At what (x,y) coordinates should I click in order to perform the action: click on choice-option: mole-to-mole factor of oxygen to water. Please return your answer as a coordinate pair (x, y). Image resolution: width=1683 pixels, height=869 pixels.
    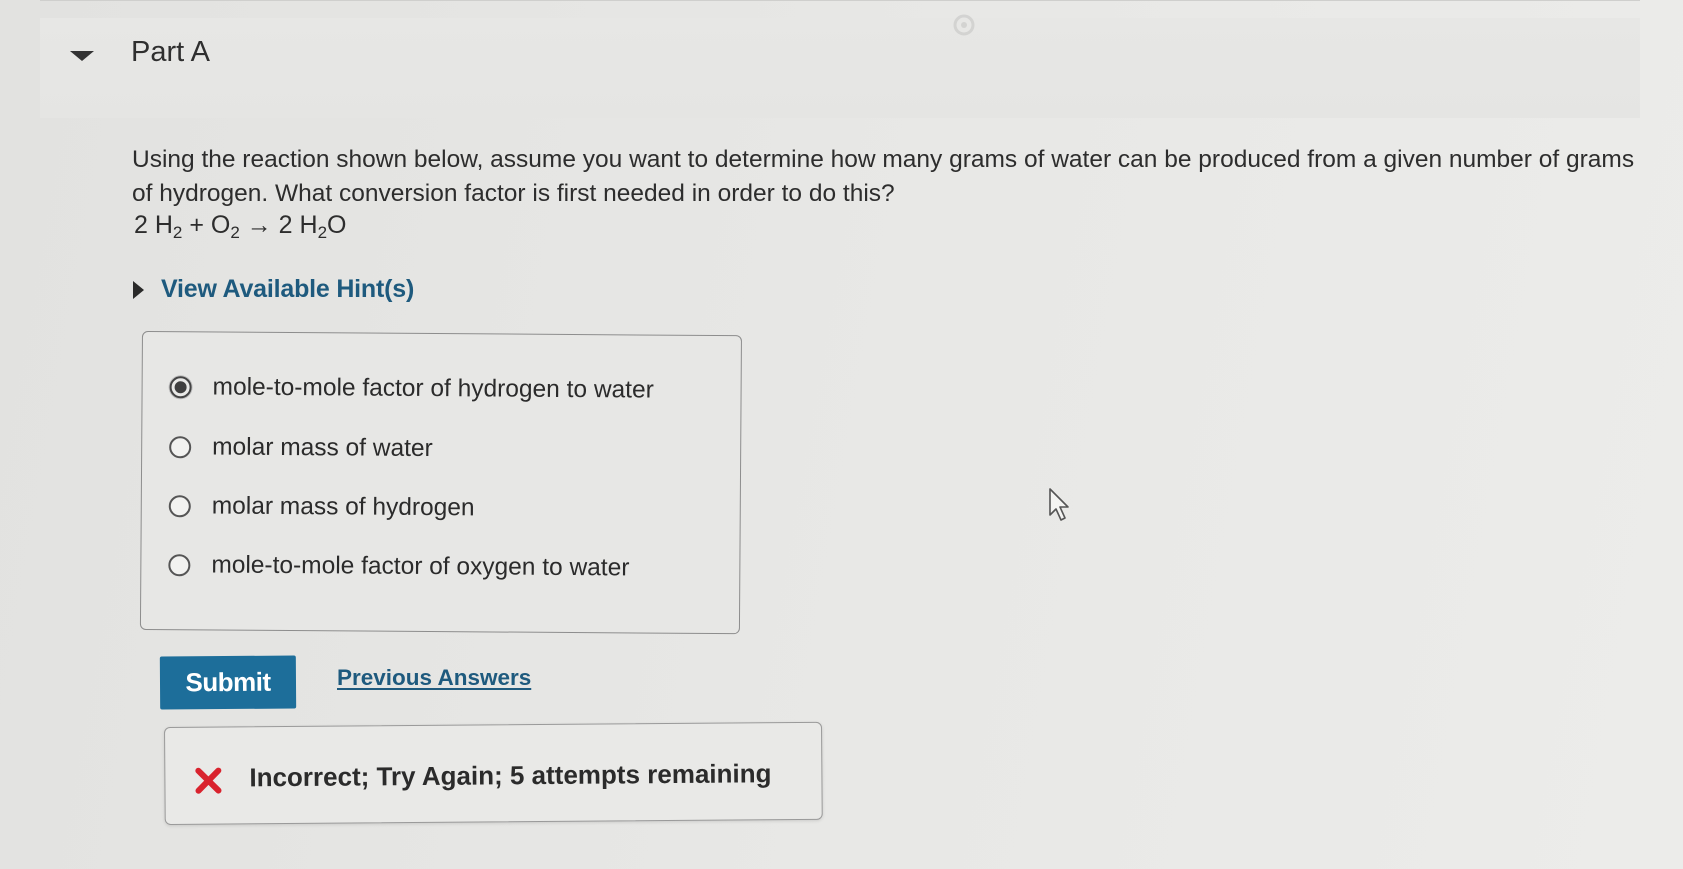
    Looking at the image, I should click on (398, 566).